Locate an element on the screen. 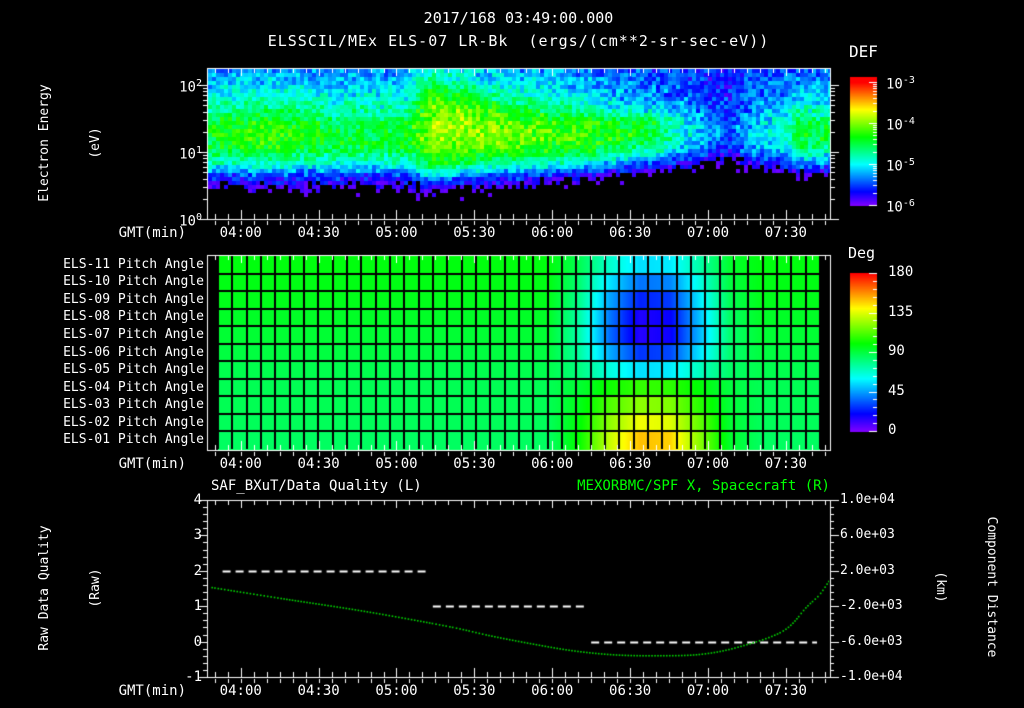 The width and height of the screenshot is (1024, 708). energy-axis-label-line1: Electron Energy is located at coordinates (44, 143).